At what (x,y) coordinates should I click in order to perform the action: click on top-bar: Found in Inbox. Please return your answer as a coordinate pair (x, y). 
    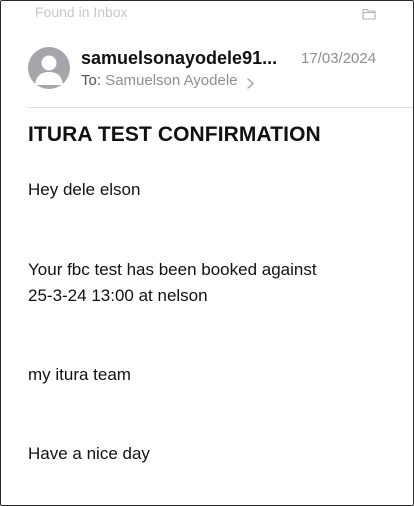
    Looking at the image, I should click on (207, 13).